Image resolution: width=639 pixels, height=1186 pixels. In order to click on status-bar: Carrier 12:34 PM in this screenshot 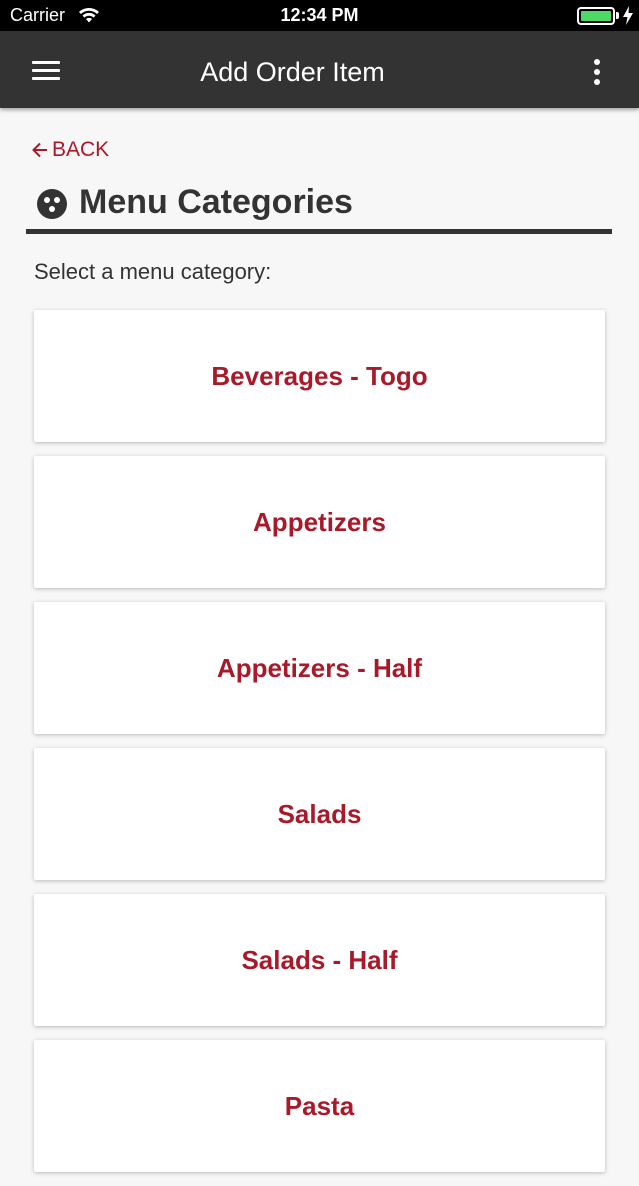, I will do `click(319, 15)`.